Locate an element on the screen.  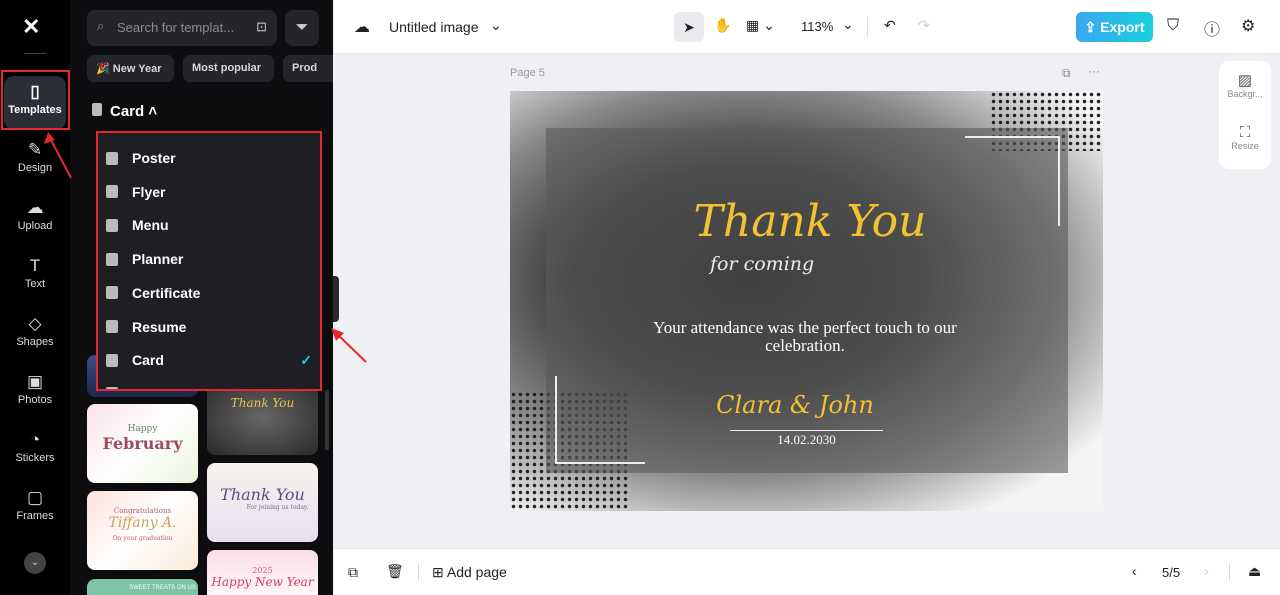
cloud-icon: ☁ is located at coordinates (362, 27).